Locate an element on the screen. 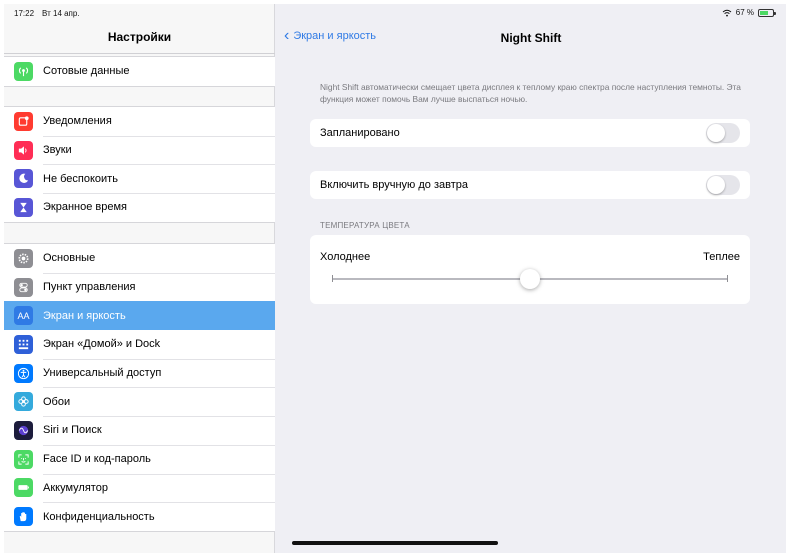  sidebar-title: Настройки is located at coordinates (139, 37).